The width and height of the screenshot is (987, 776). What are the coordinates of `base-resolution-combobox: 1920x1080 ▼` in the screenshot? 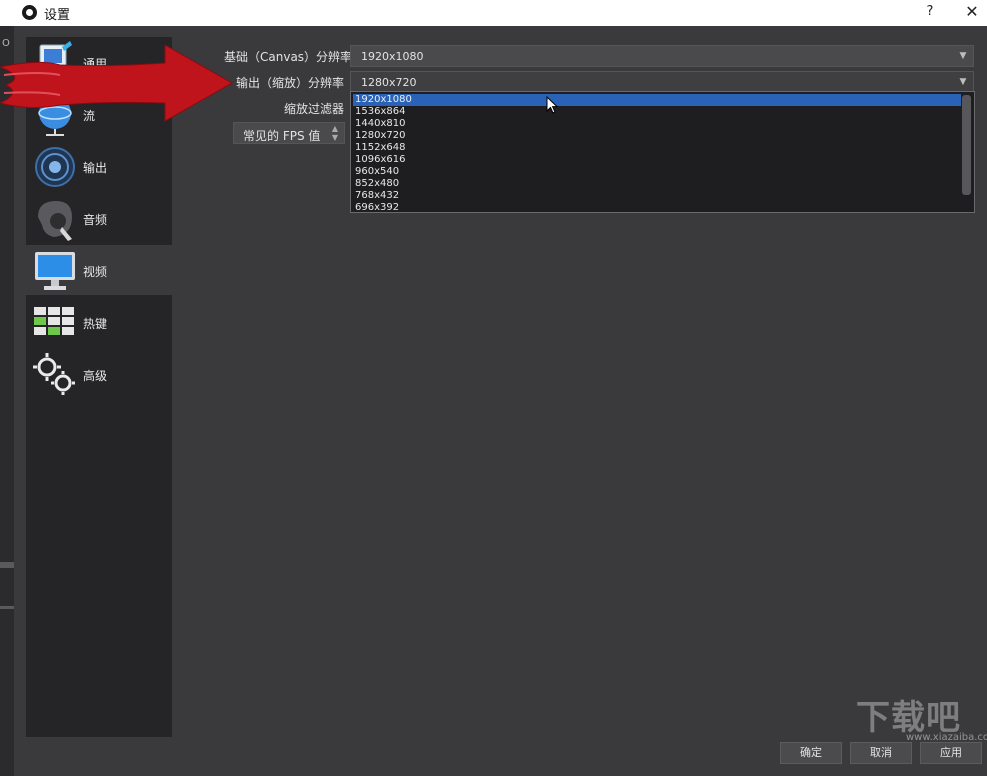 It's located at (662, 56).